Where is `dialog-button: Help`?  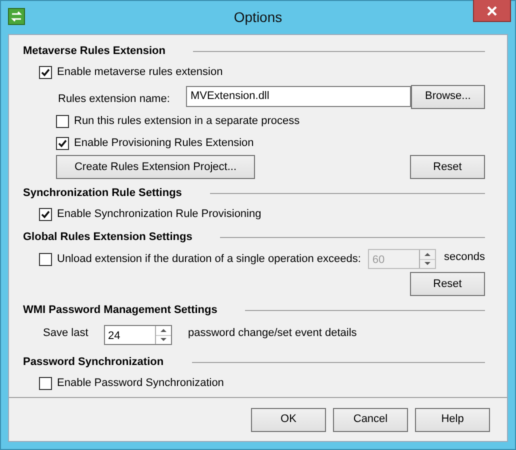 dialog-button: Help is located at coordinates (452, 420).